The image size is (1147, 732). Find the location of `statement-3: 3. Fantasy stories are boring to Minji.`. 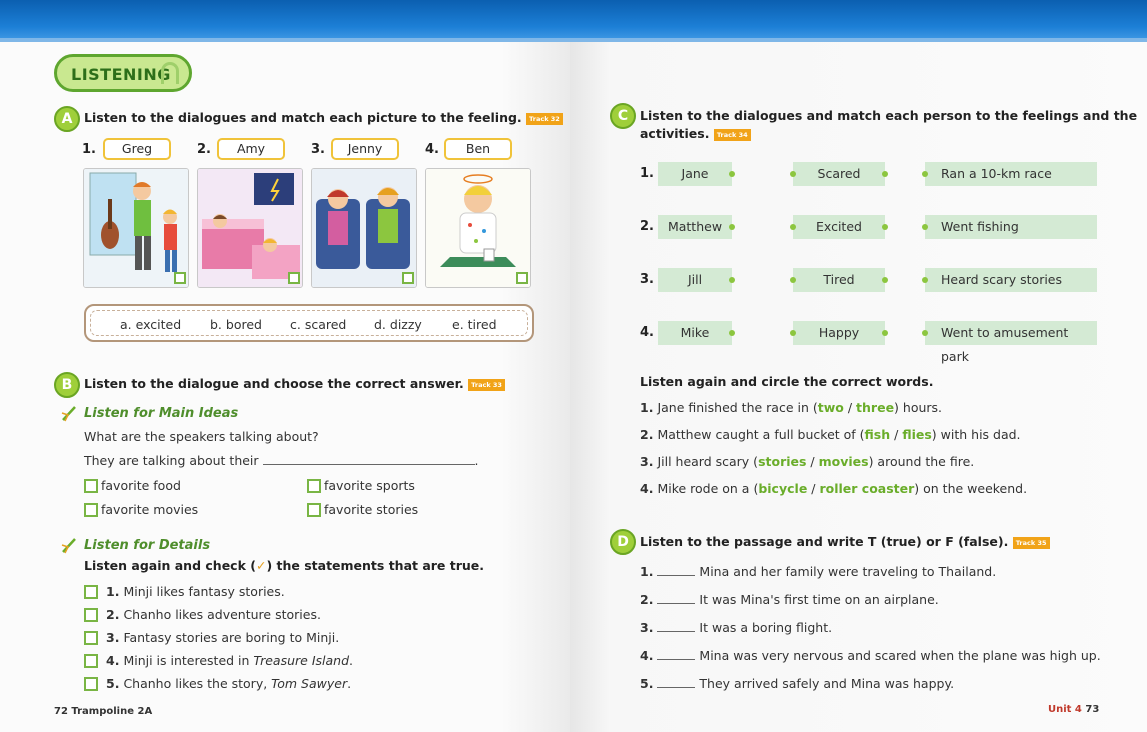

statement-3: 3. Fantasy stories are boring to Minji. is located at coordinates (222, 637).